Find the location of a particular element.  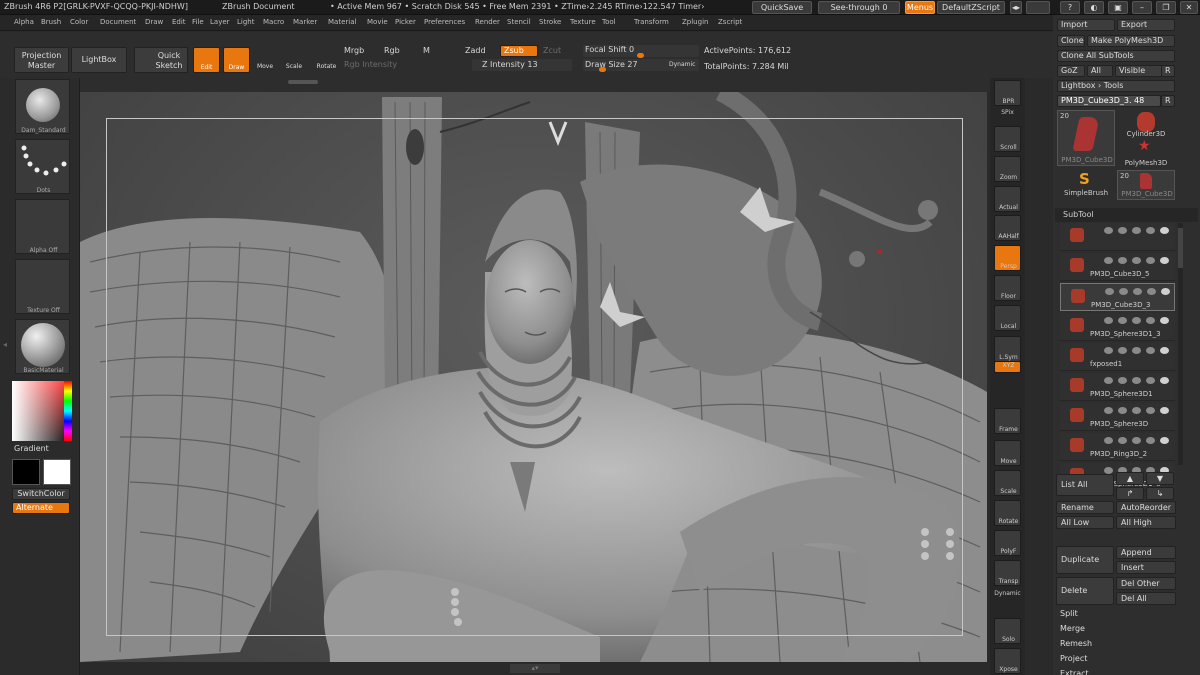

menu-tool: Tool is located at coordinates (609, 22).